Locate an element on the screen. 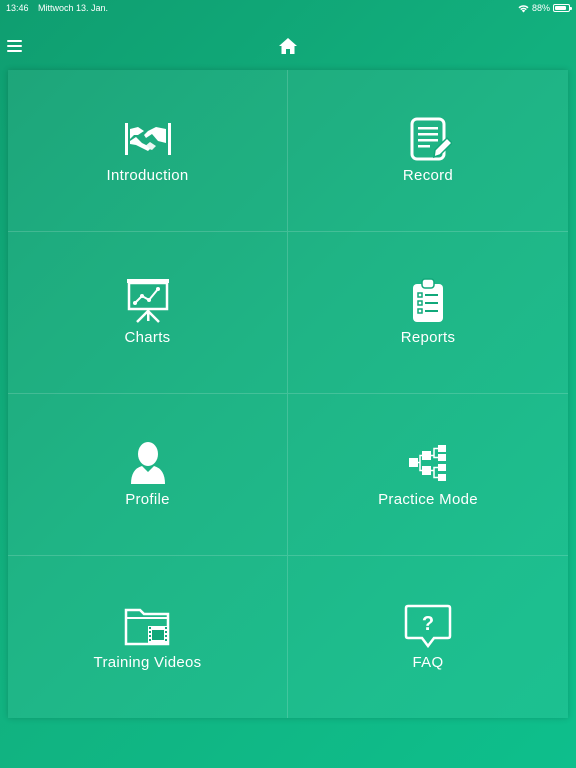 The image size is (576, 768). battery-percent: 88% is located at coordinates (540, 8).